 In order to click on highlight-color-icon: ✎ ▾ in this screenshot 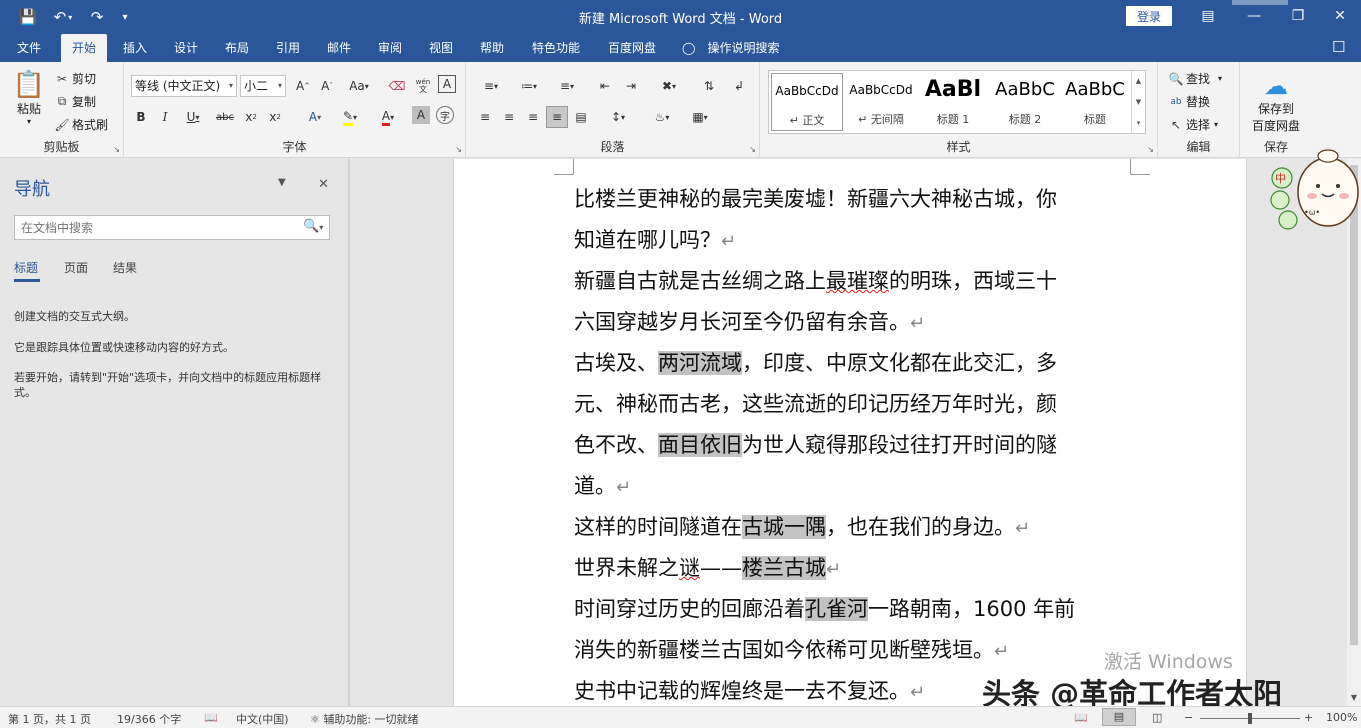, I will do `click(350, 117)`.